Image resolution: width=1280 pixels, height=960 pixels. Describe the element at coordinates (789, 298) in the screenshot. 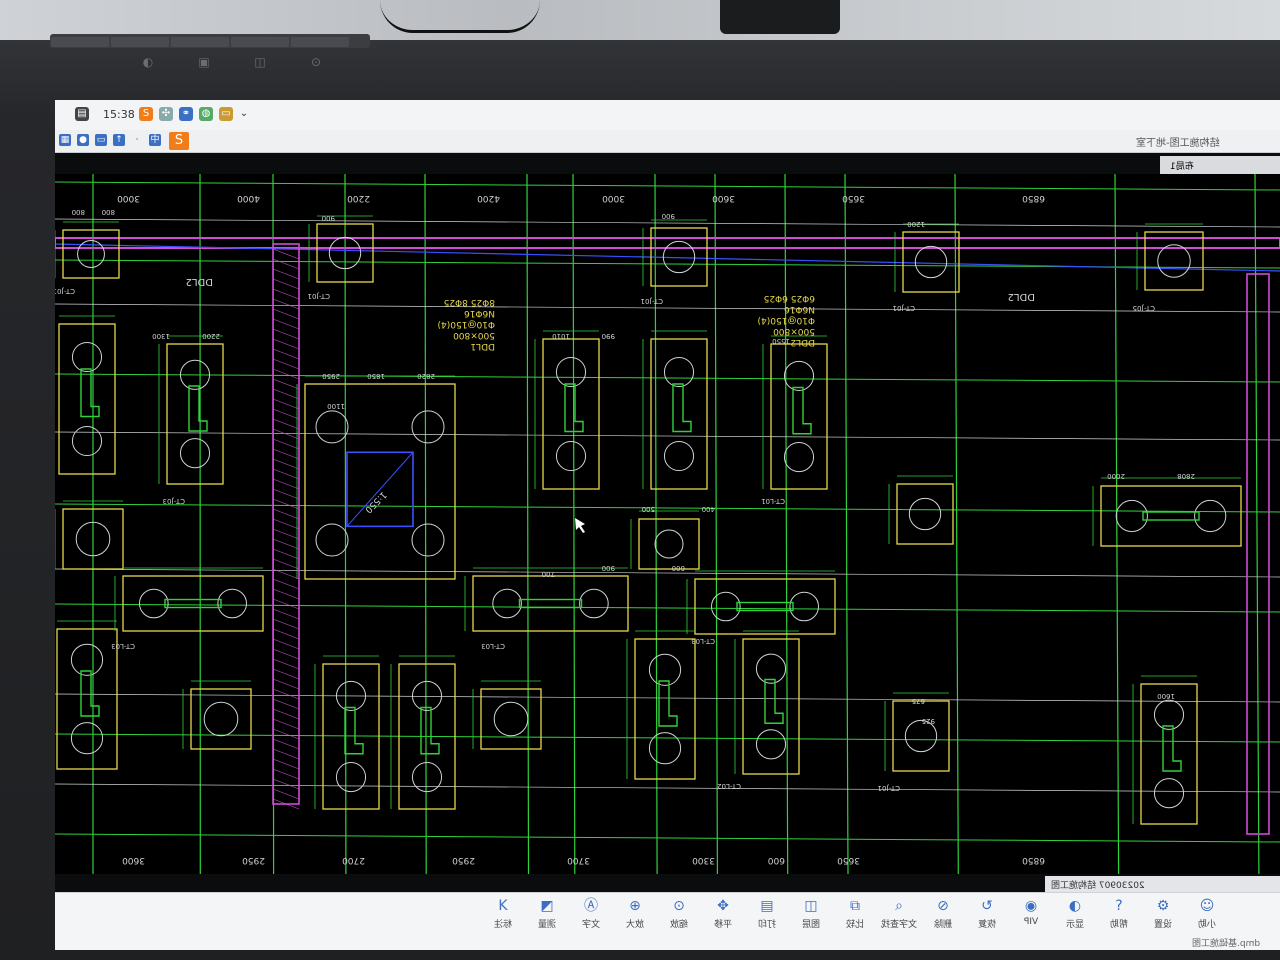

I see `beam-annotation: 6Φ25 6Φ25` at that location.